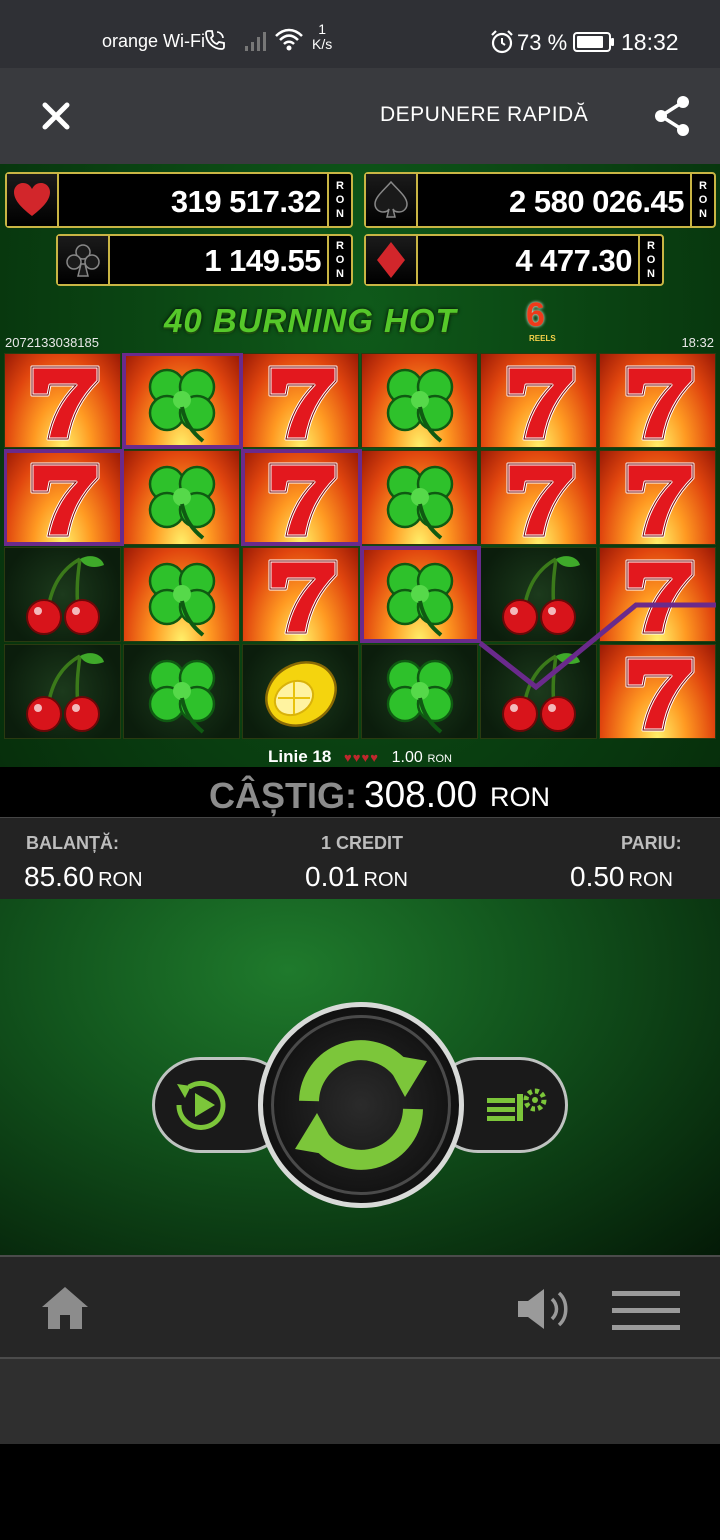 The height and width of the screenshot is (1540, 720). Describe the element at coordinates (360, 792) in the screenshot. I see `win-row: CÂȘTIG: 308.00 RON` at that location.